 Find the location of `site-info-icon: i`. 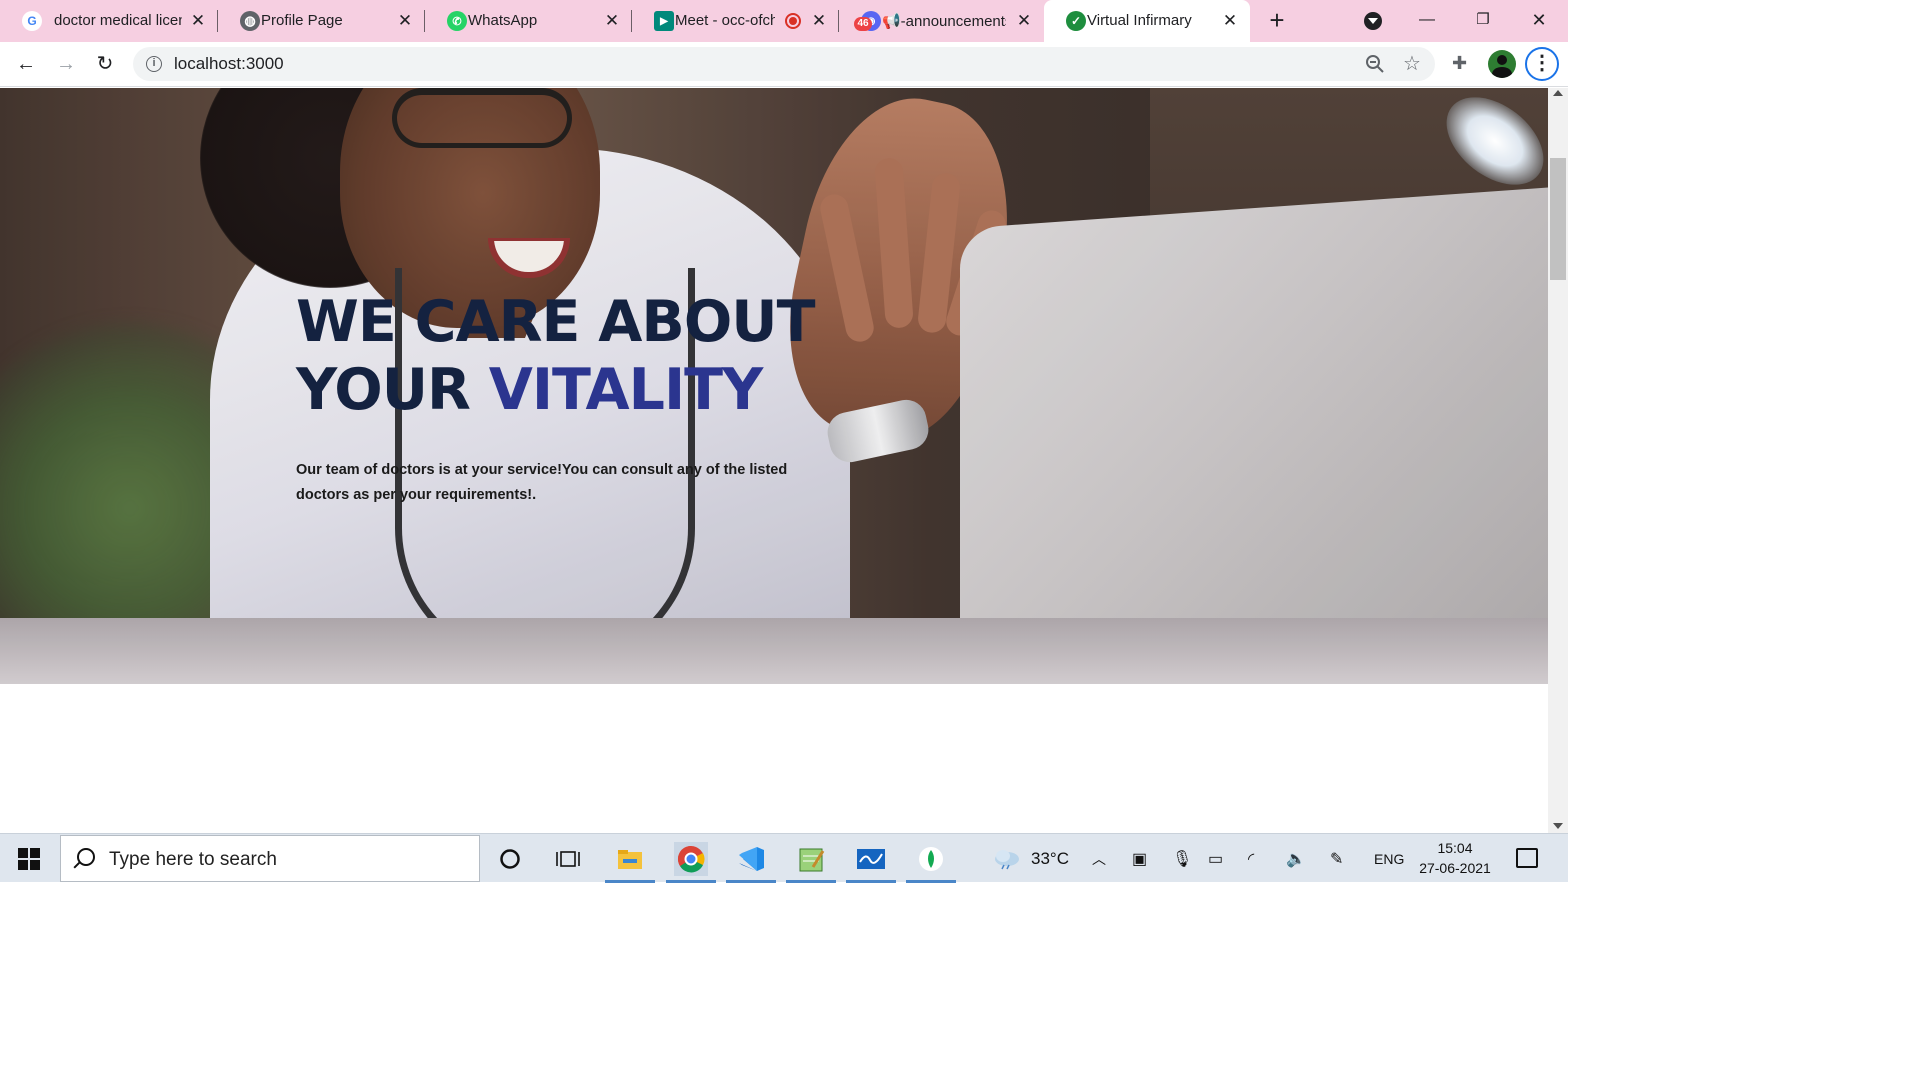

site-info-icon: i is located at coordinates (154, 64).